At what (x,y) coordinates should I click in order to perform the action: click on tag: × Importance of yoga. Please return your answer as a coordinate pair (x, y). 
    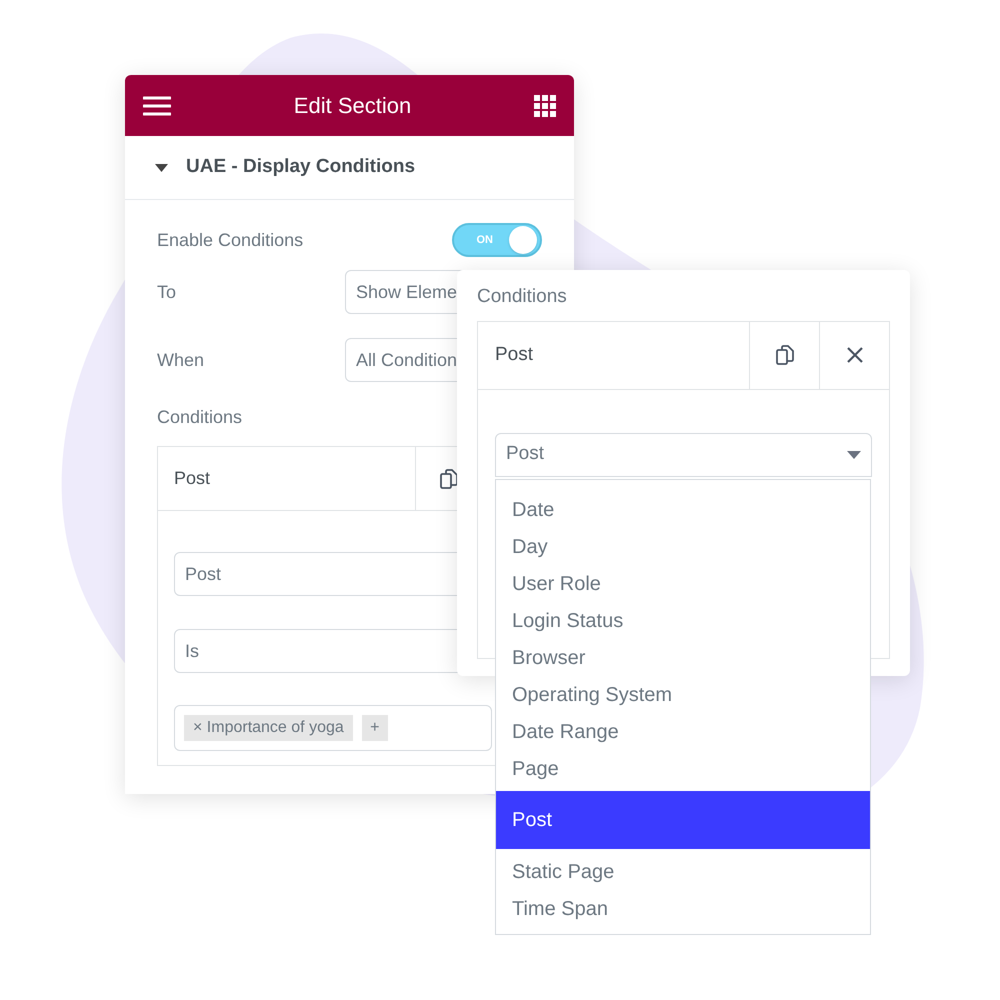
    Looking at the image, I should click on (268, 728).